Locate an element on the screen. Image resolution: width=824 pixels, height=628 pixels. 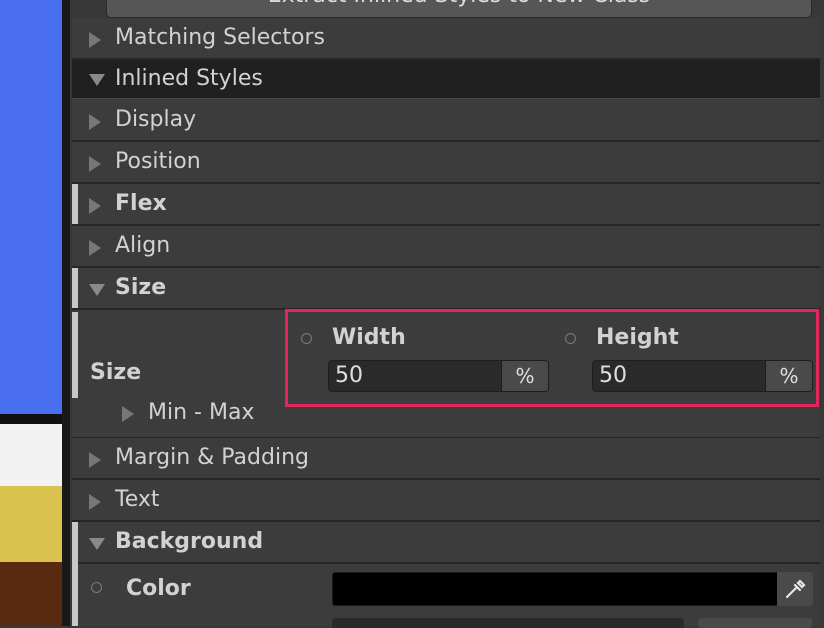
scene-yellow-area is located at coordinates (31, 524).